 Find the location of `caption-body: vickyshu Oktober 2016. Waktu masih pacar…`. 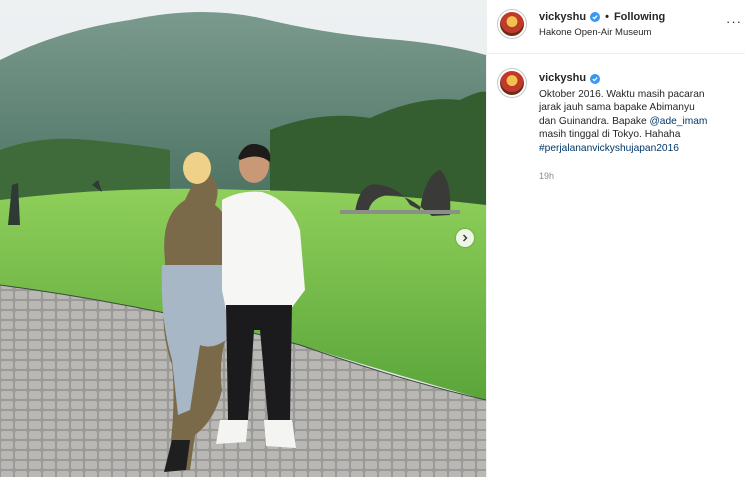

caption-body: vickyshu Oktober 2016. Waktu masih pacar… is located at coordinates (639, 114).